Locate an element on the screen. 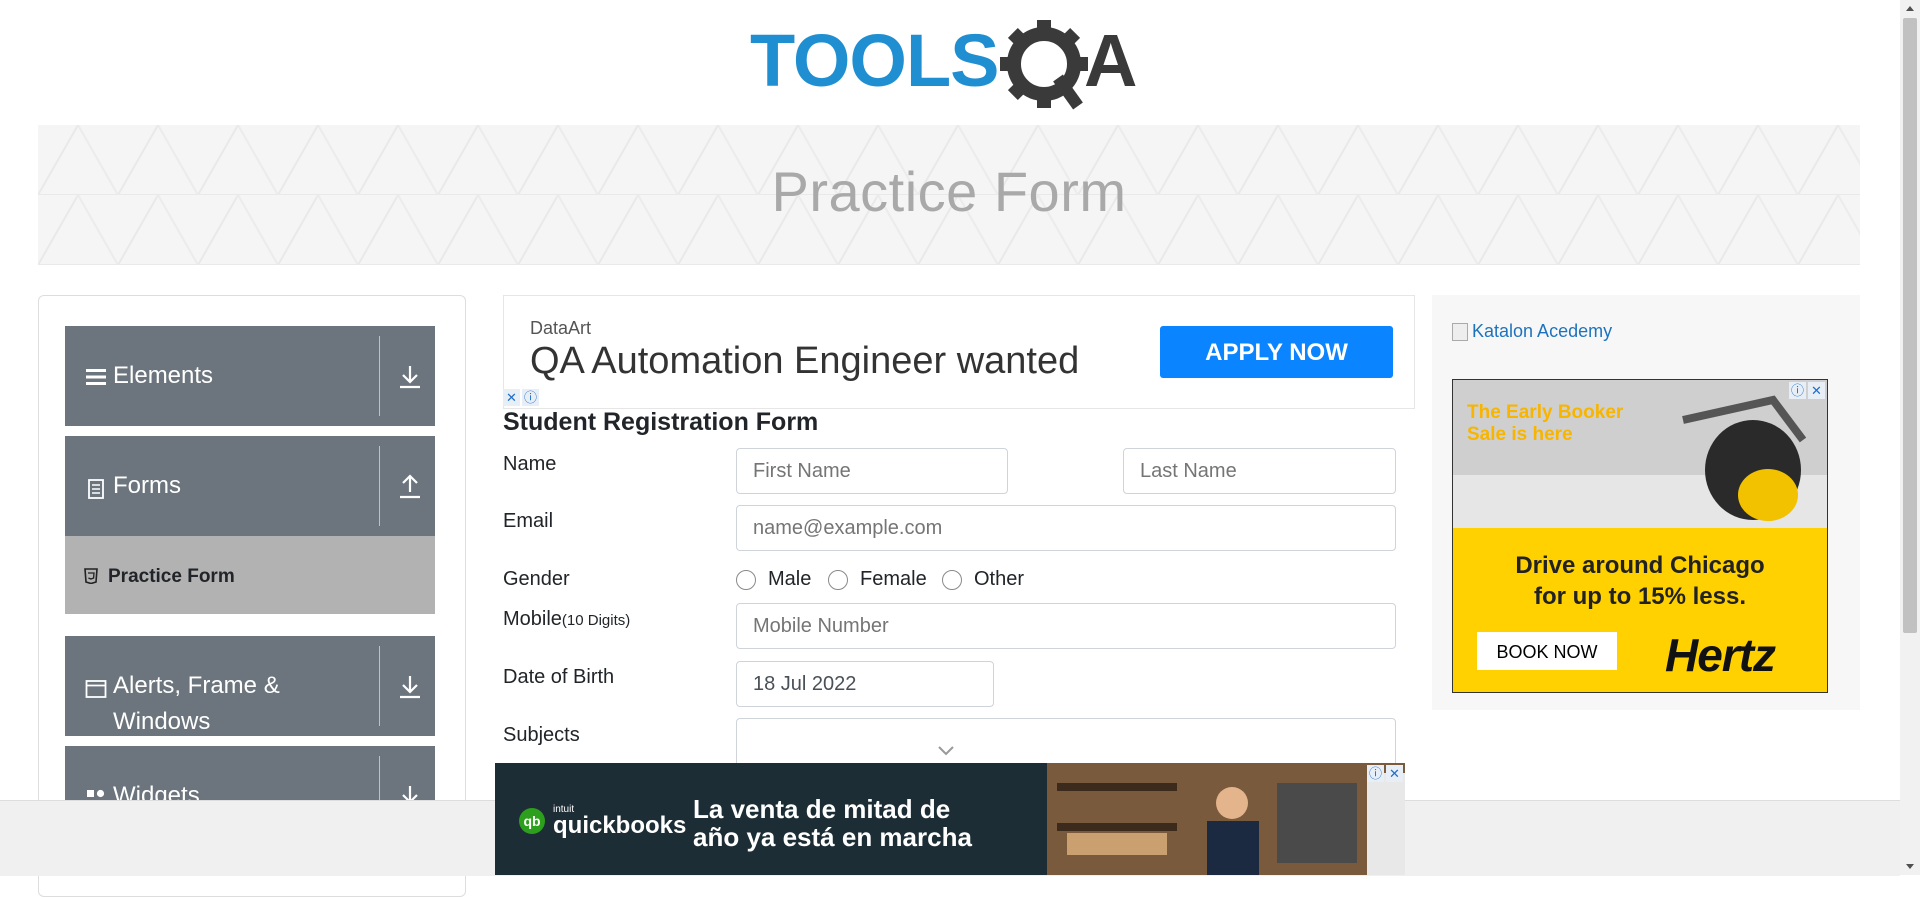 The image size is (1920, 897). quickbooks-logo: qb intuit quickbooks is located at coordinates (603, 822).